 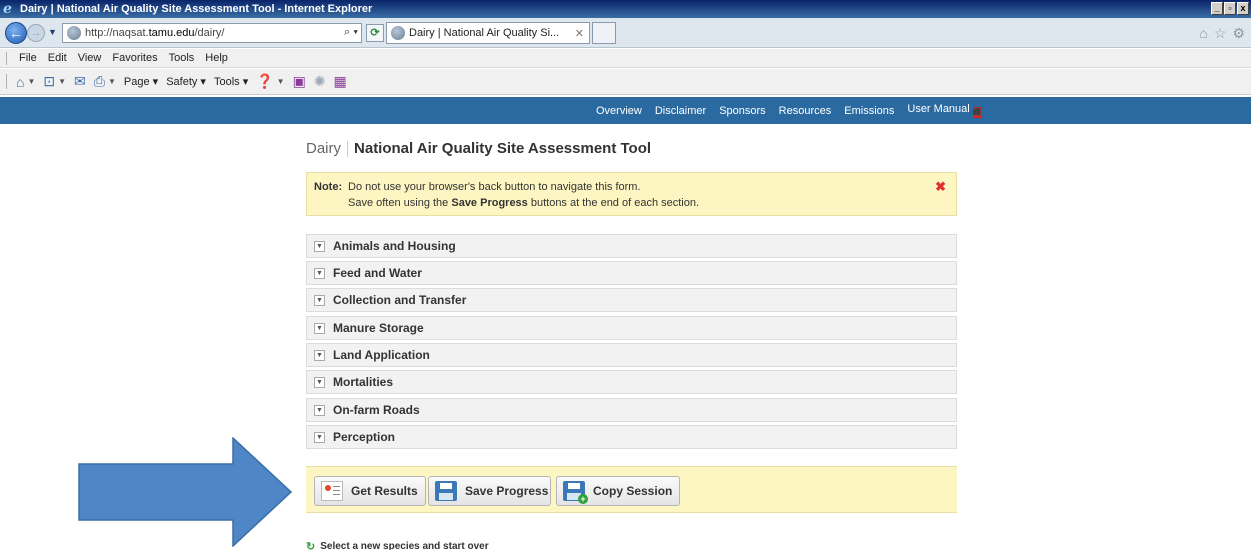 I want to click on minimize-button: _, so click(x=1217, y=8).